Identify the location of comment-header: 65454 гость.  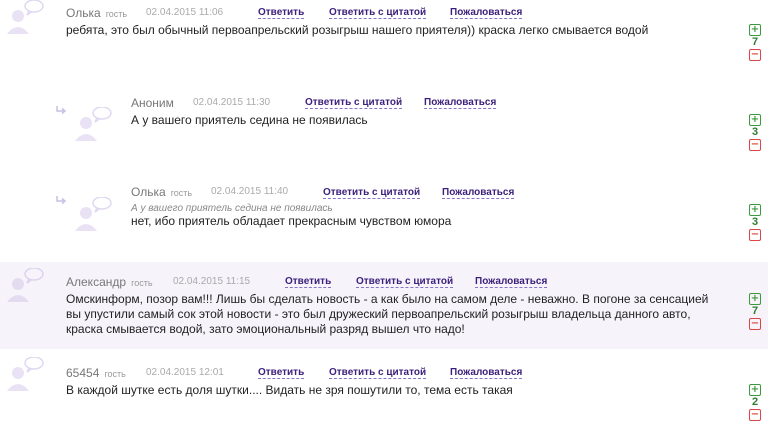
(96, 373).